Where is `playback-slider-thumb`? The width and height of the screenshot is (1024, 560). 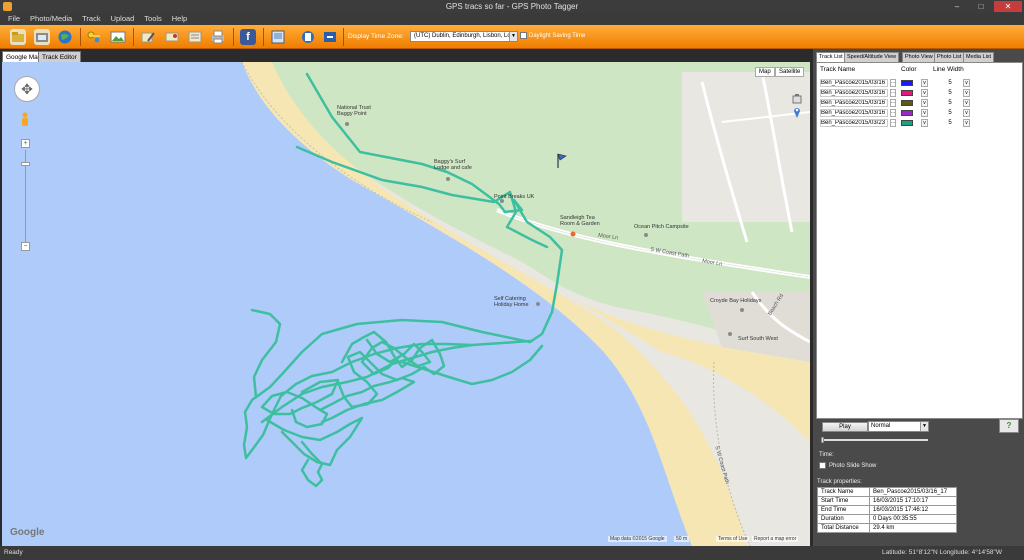 playback-slider-thumb is located at coordinates (822, 440).